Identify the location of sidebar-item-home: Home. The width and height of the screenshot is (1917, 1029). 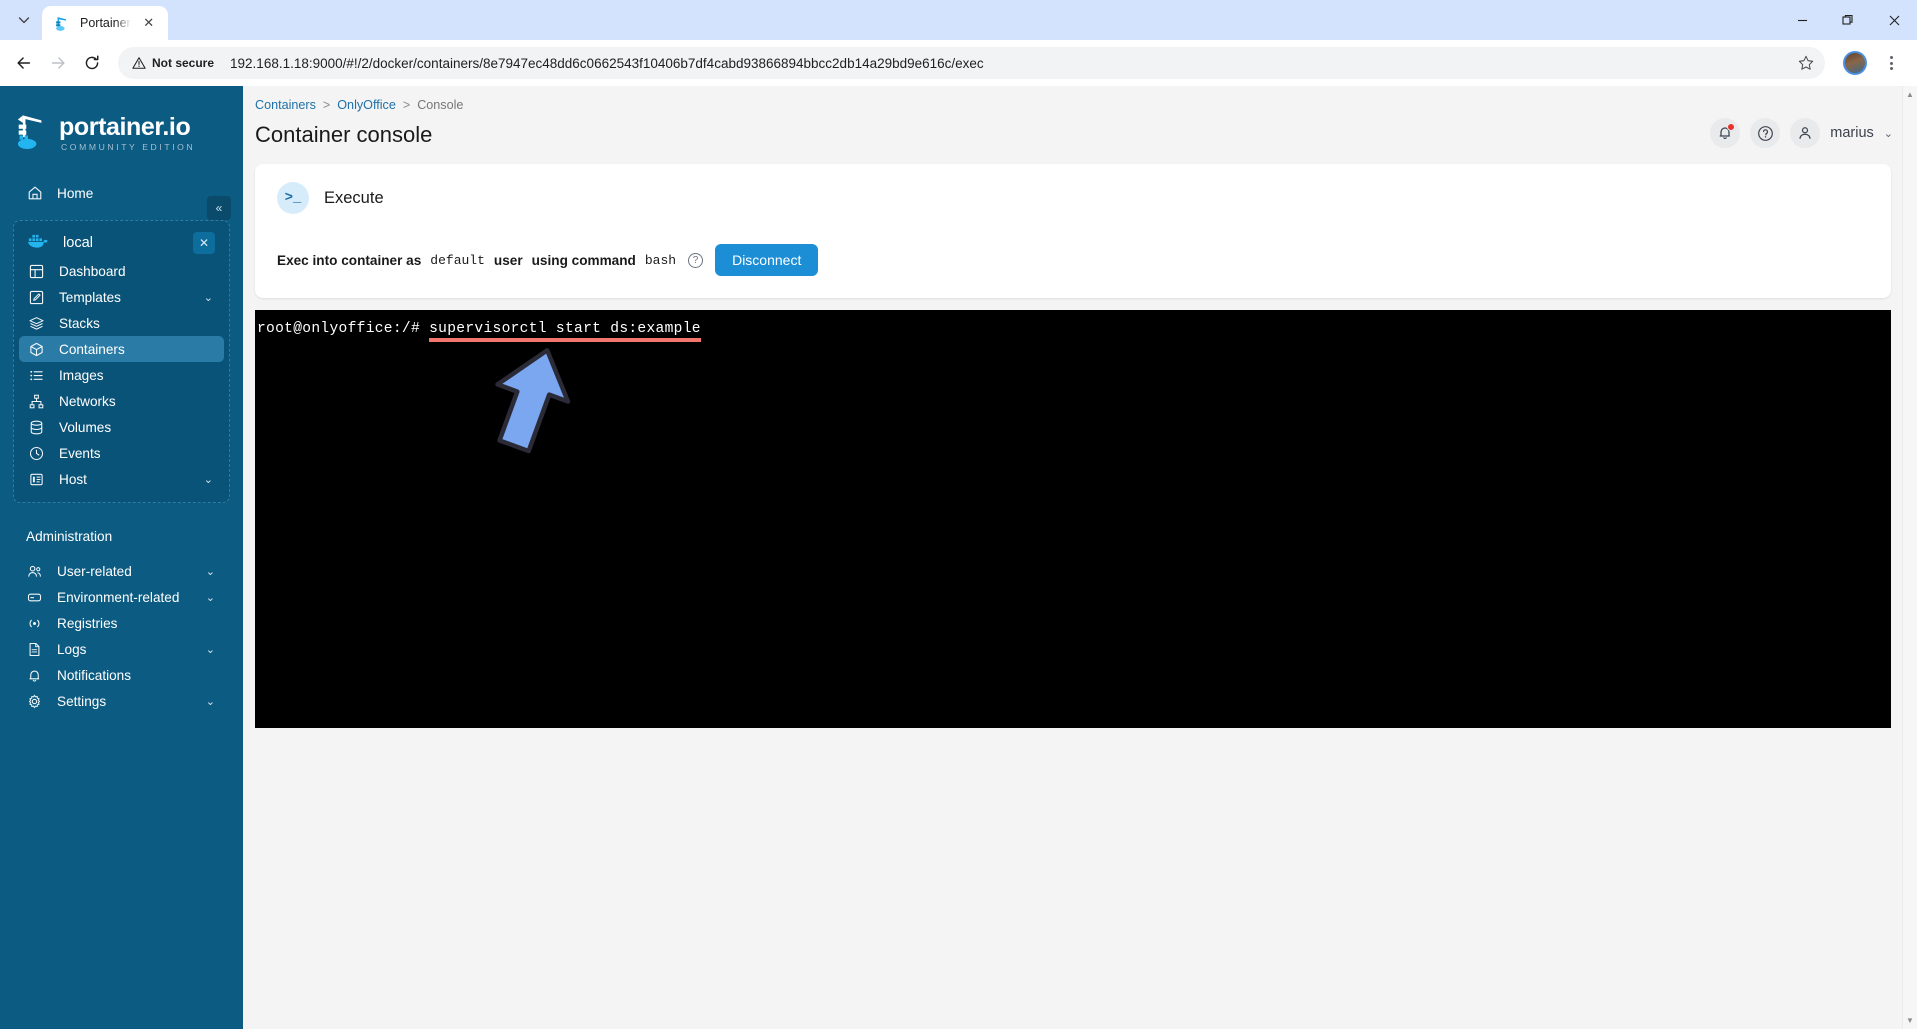
(121, 193).